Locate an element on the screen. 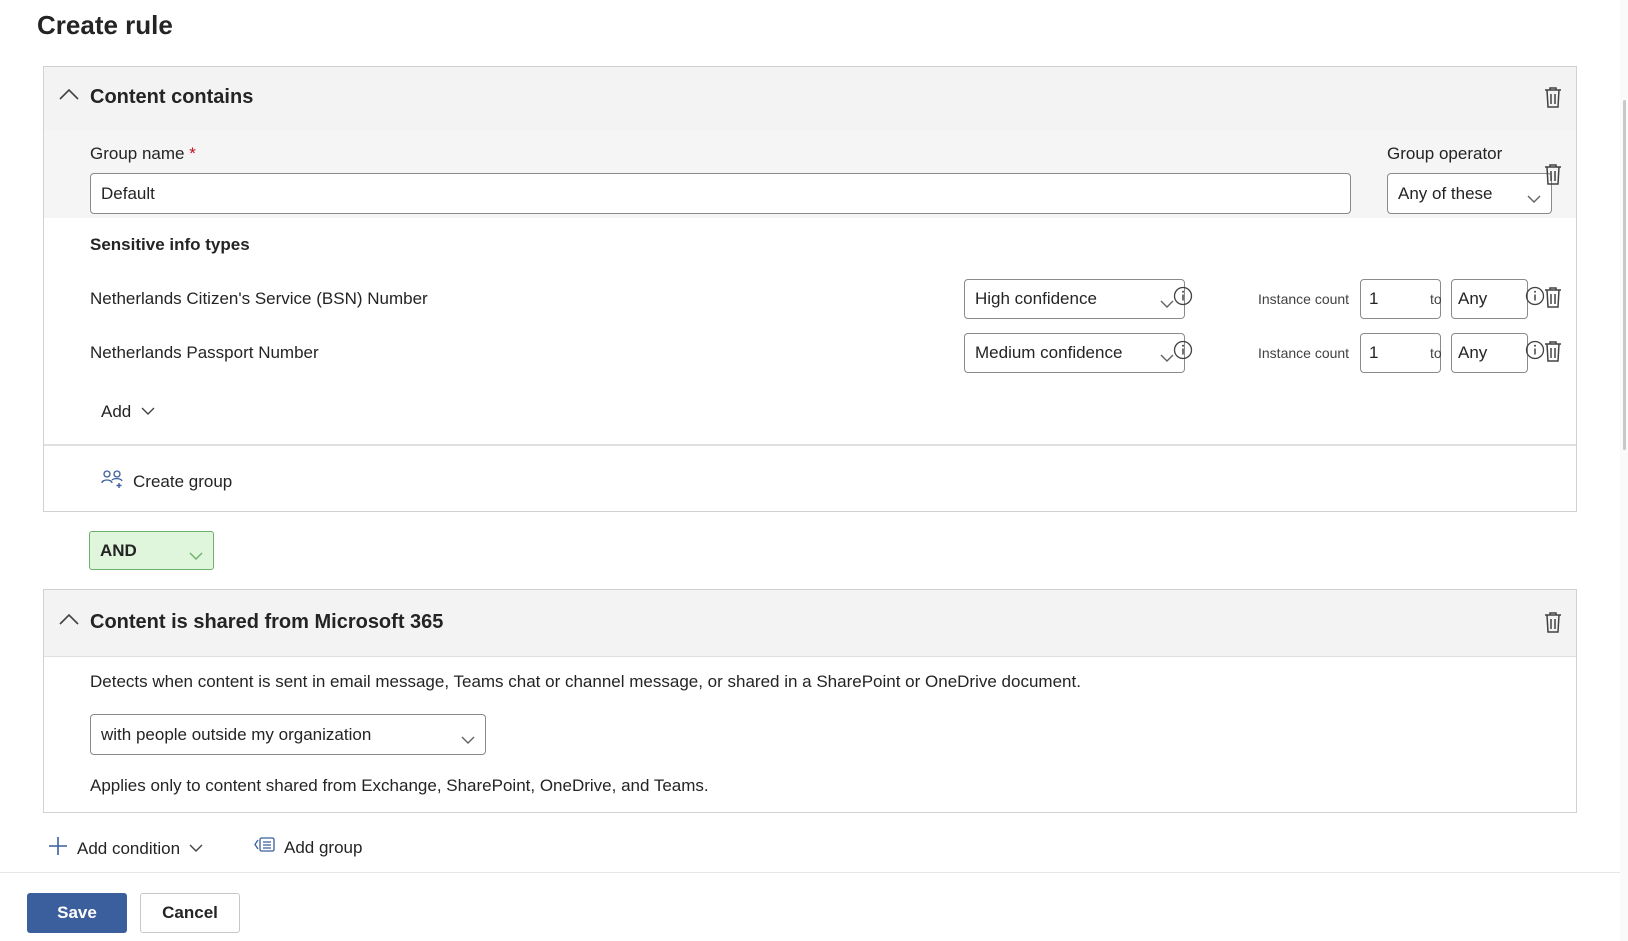 Image resolution: width=1628 pixels, height=941 pixels. add-group-button: Add group is located at coordinates (308, 847).